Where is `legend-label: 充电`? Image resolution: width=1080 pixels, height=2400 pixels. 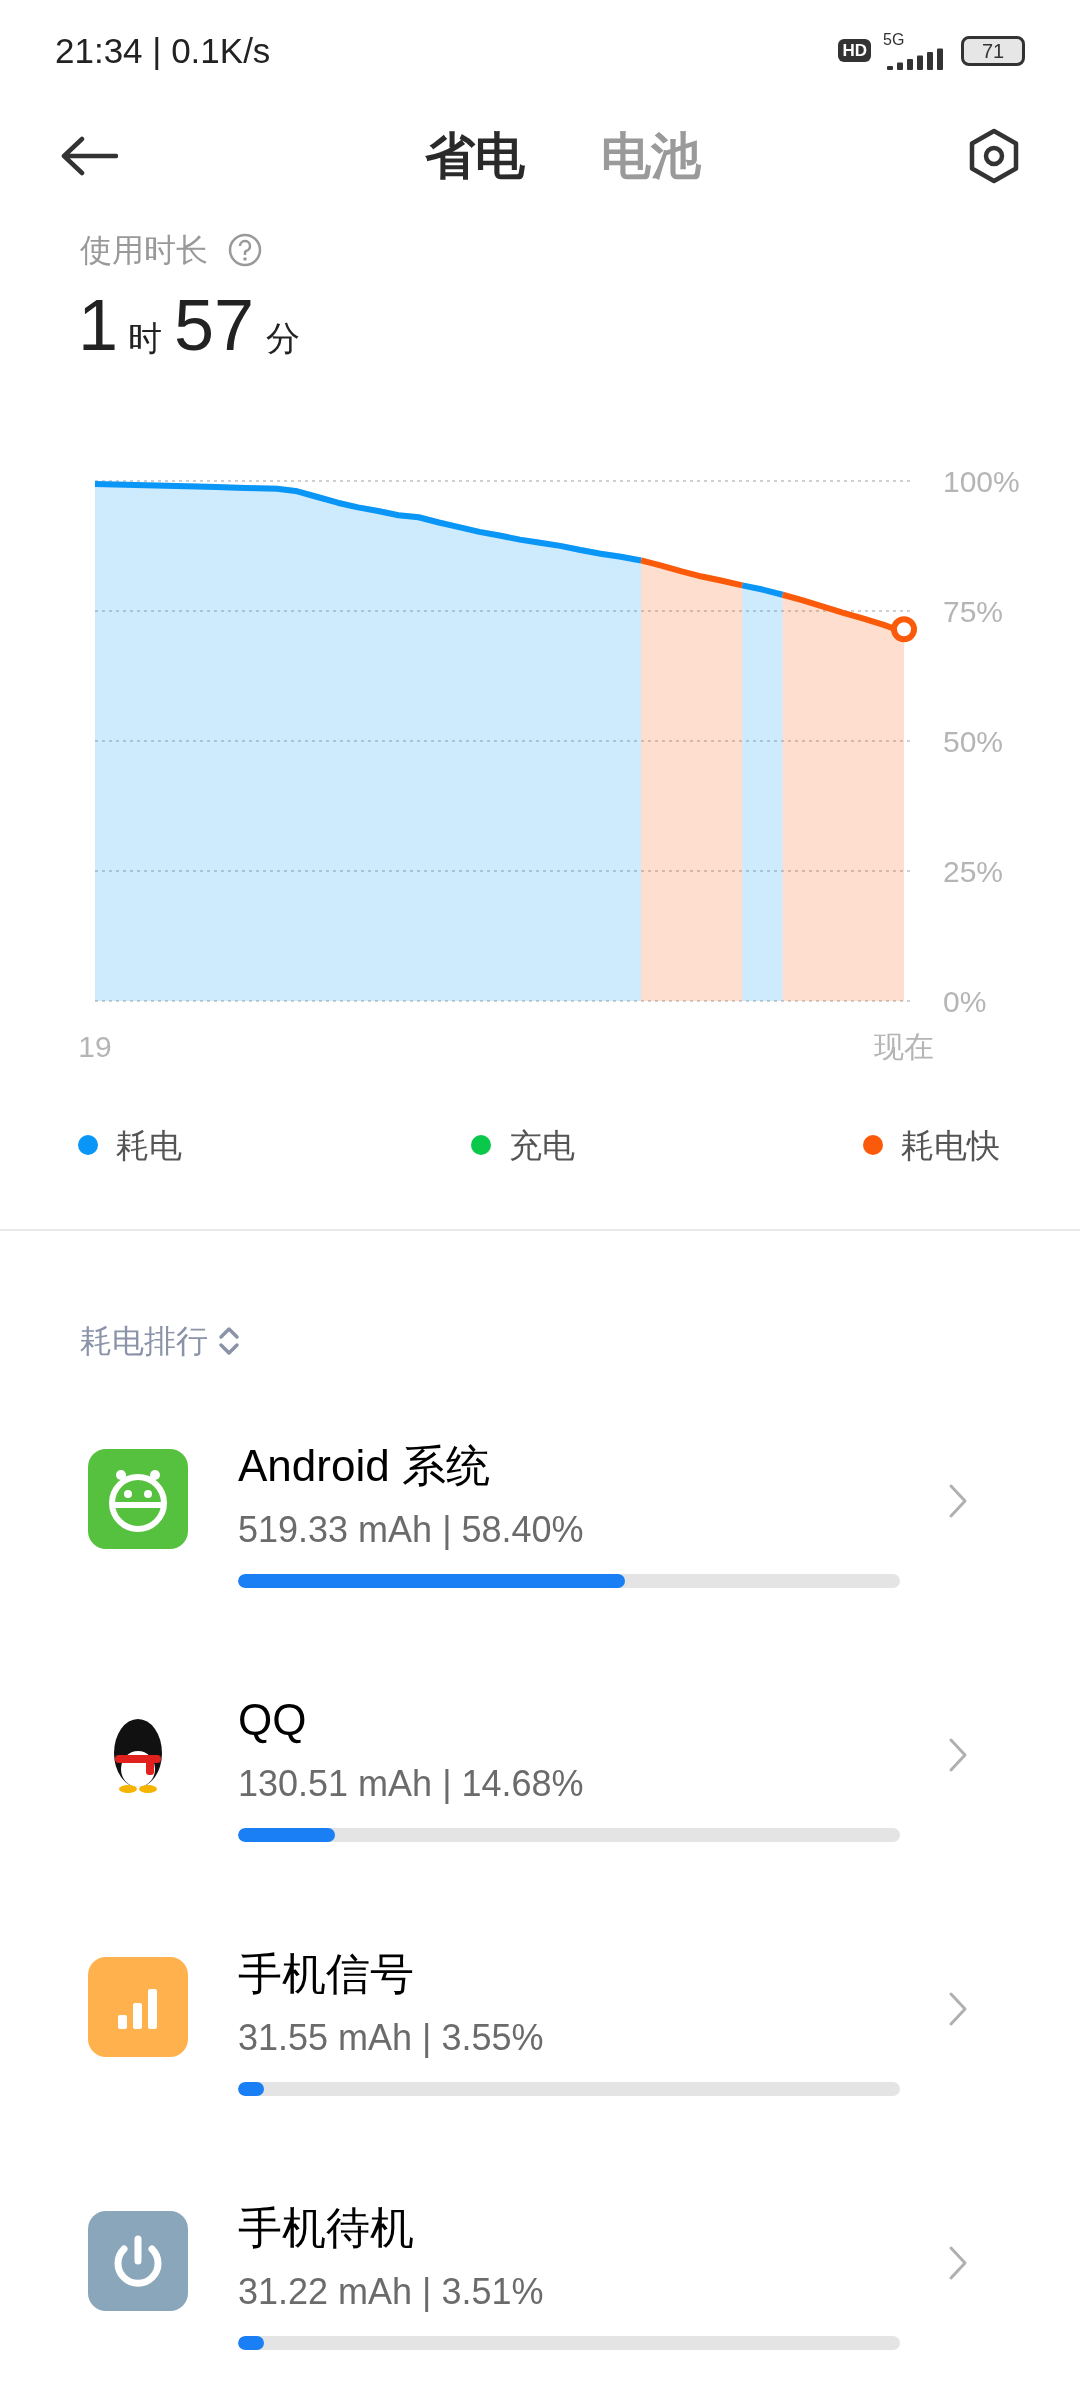 legend-label: 充电 is located at coordinates (541, 1145).